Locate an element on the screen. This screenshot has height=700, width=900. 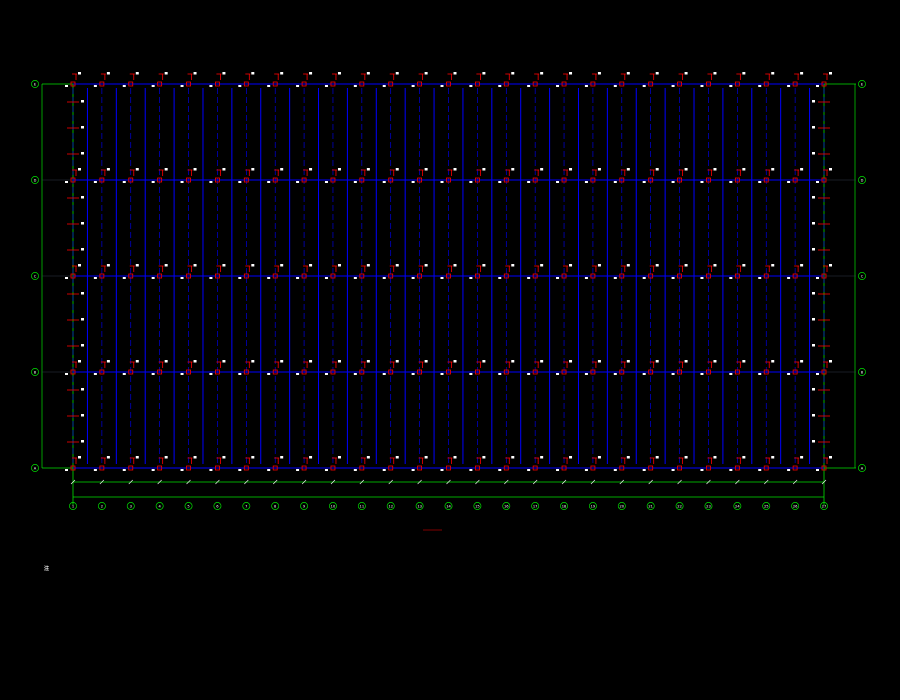
column-axis-label: 15 is located at coordinates (477, 507).